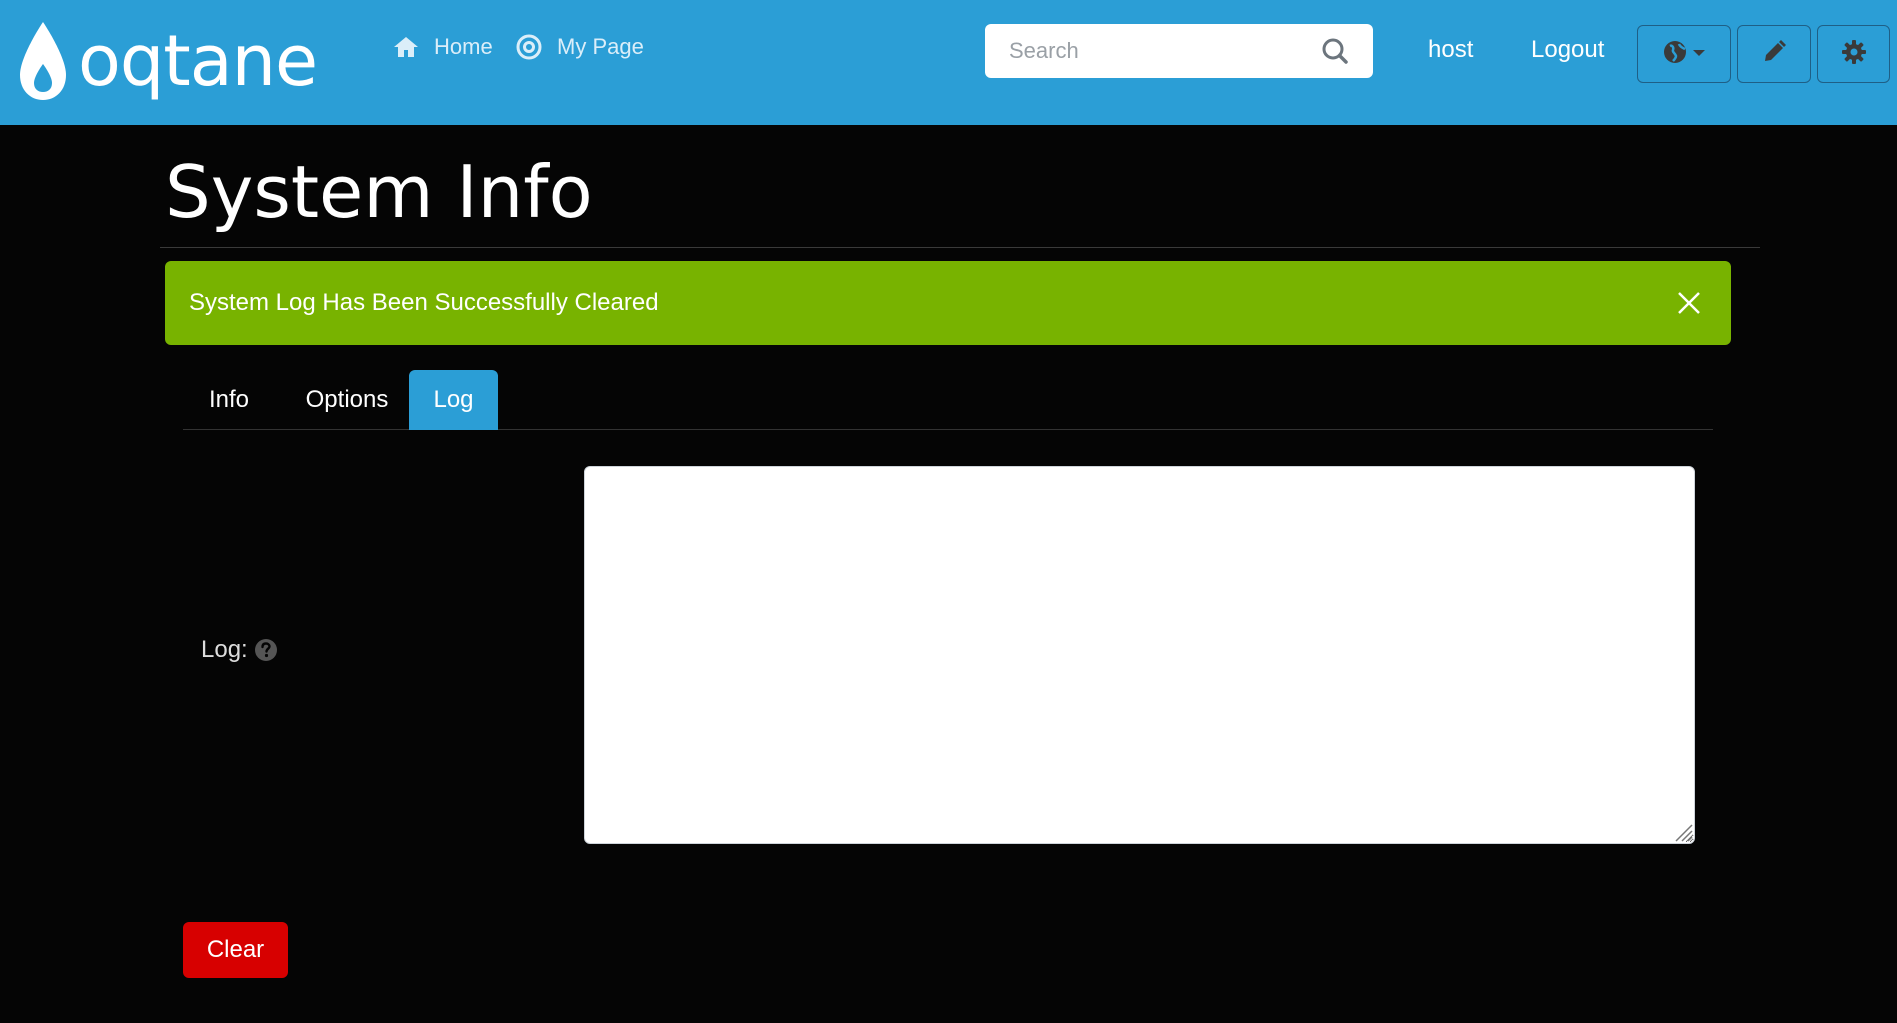 The width and height of the screenshot is (1897, 1023). Describe the element at coordinates (1335, 51) in the screenshot. I see `search-icon` at that location.